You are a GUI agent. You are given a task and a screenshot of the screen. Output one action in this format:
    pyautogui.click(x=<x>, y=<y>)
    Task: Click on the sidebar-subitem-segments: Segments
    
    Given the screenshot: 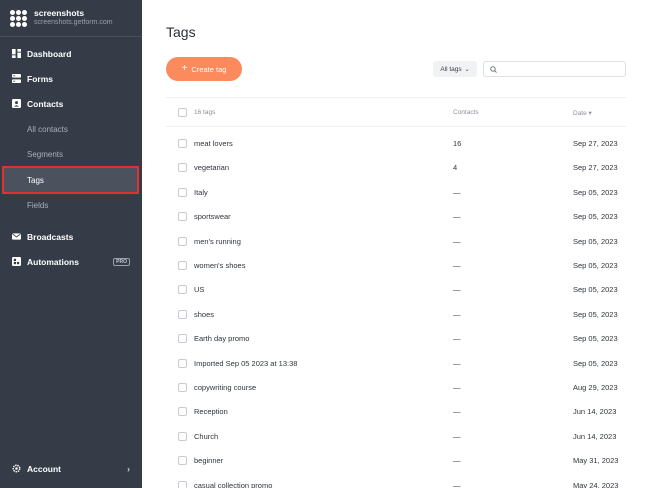 What is the action you would take?
    pyautogui.click(x=71, y=154)
    